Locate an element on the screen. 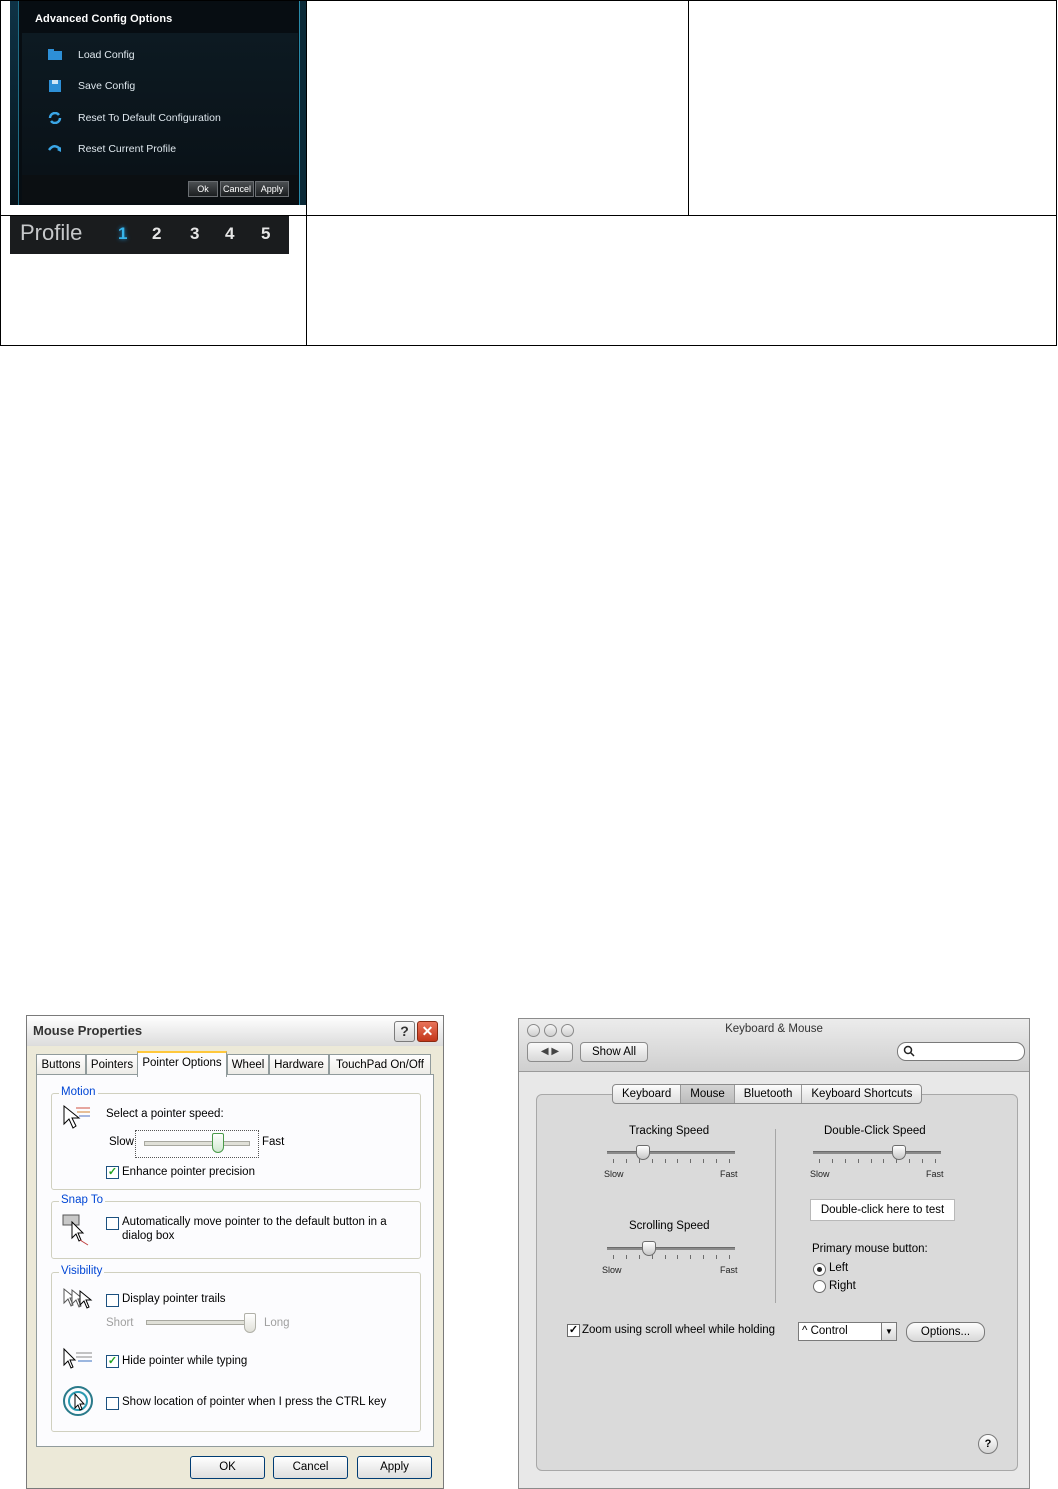 Image resolution: width=1058 pixels, height=1489 pixels. tab-hardware: Hardware is located at coordinates (299, 1064).